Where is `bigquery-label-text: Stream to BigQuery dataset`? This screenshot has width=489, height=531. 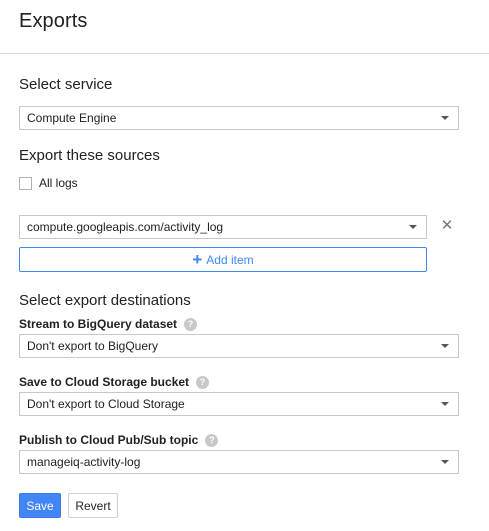 bigquery-label-text: Stream to BigQuery dataset is located at coordinates (98, 324).